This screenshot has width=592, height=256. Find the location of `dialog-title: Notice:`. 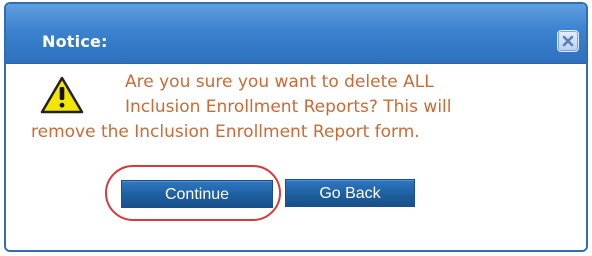

dialog-title: Notice: is located at coordinates (75, 41).